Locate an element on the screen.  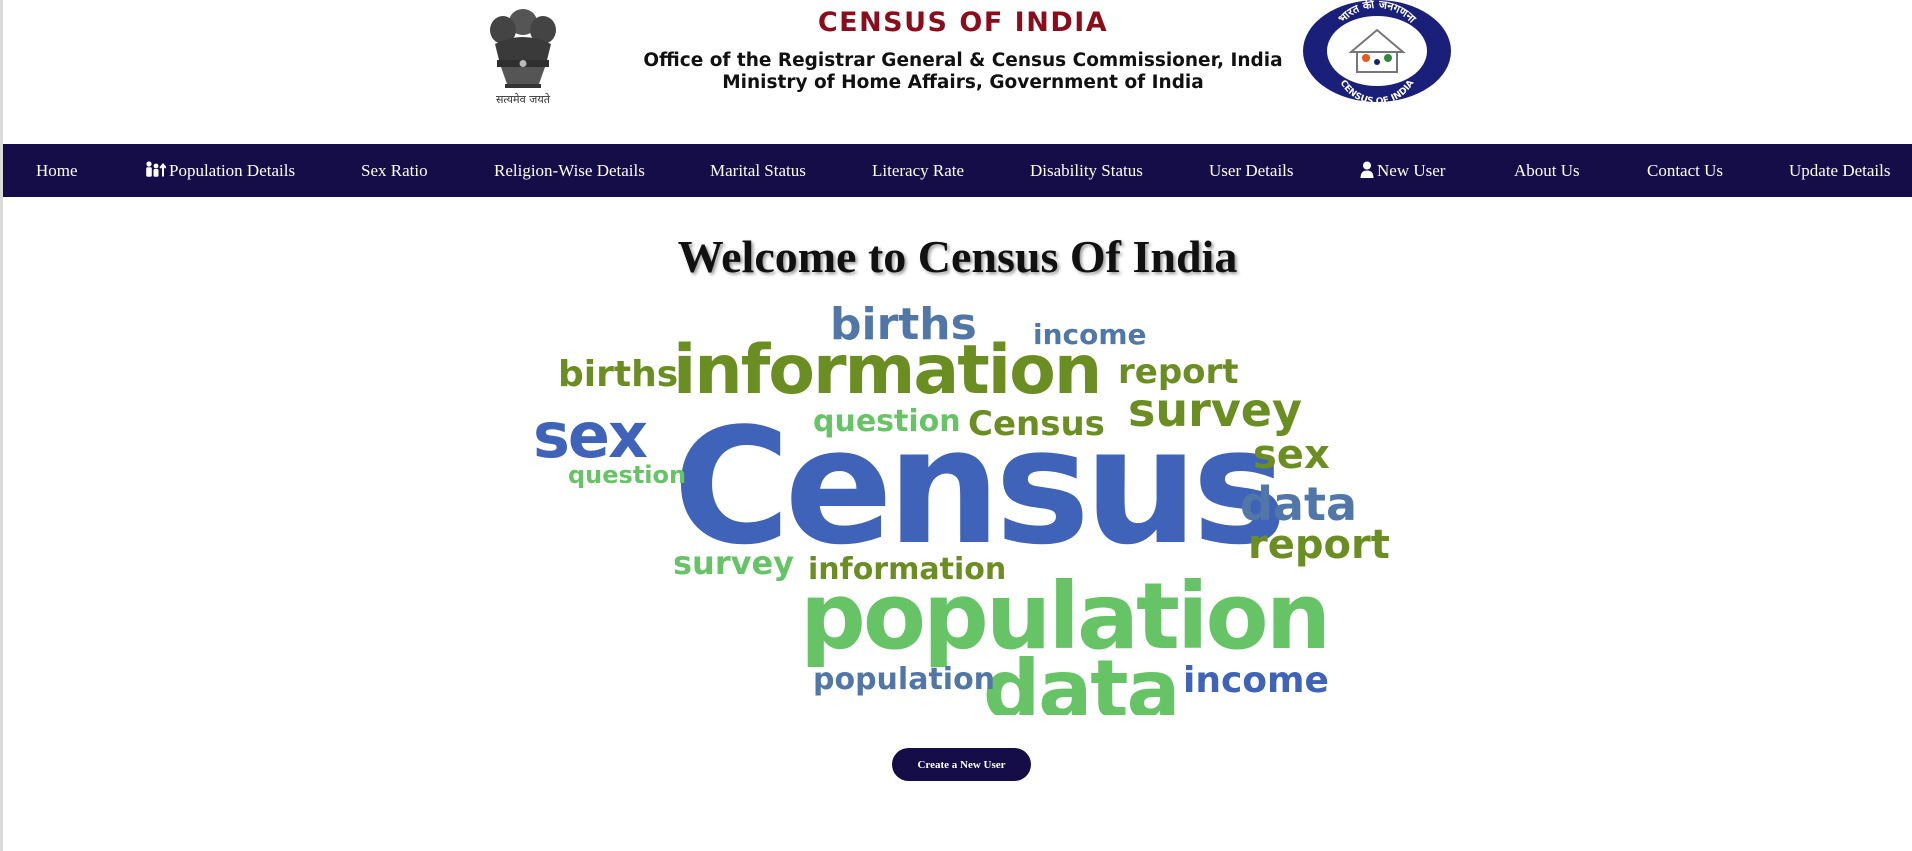
nav-update-details-label: Update Details is located at coordinates (1840, 170).